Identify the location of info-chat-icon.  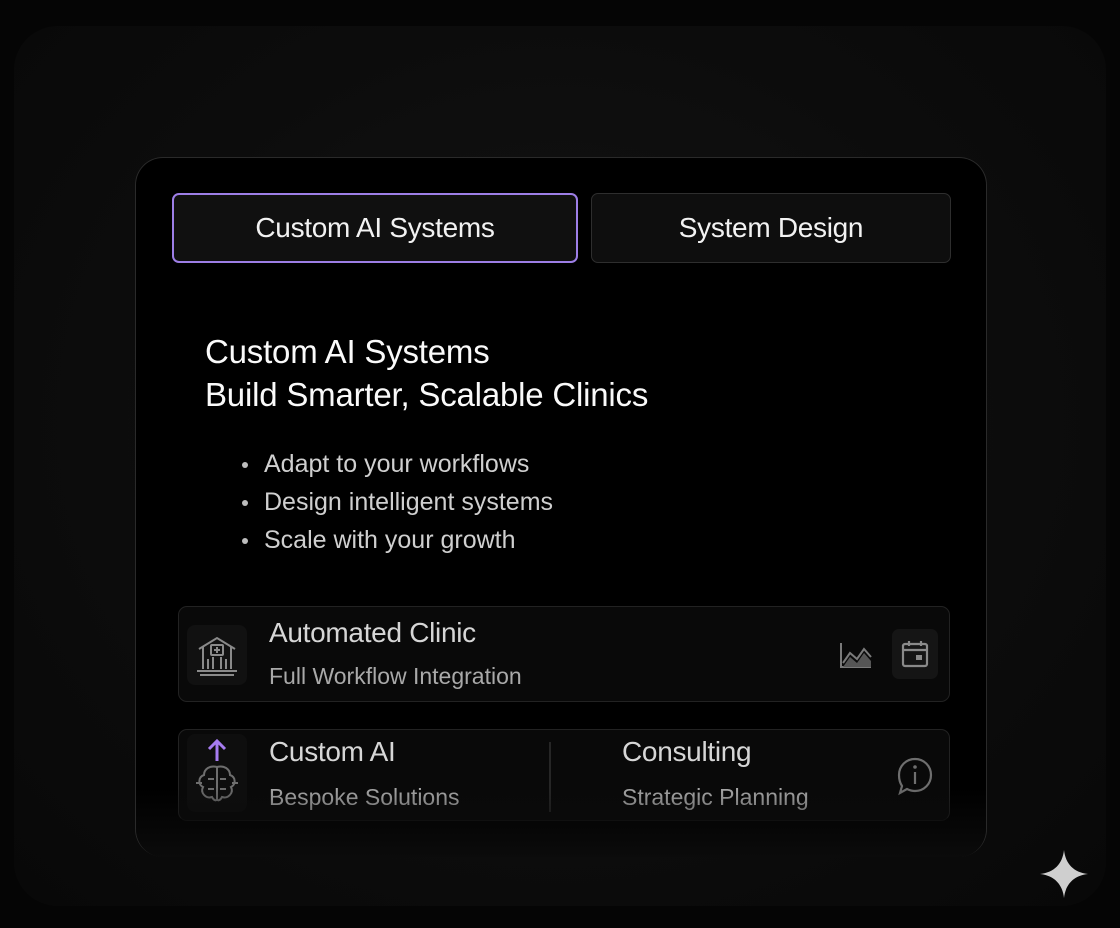
(915, 776).